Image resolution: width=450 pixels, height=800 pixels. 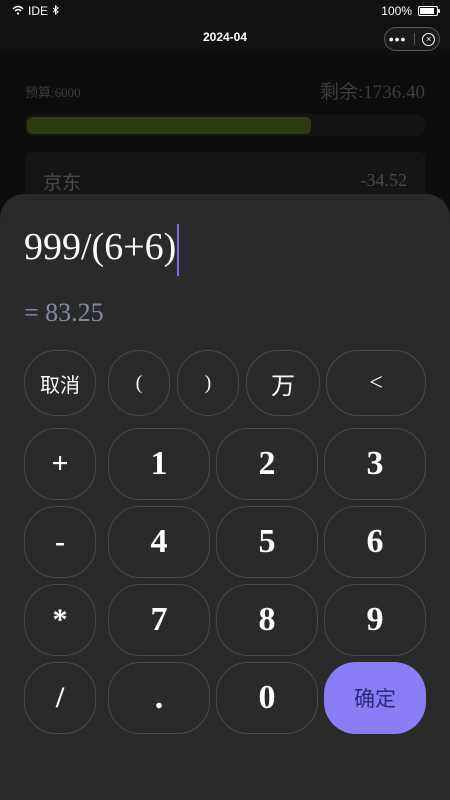 I want to click on bluetooth-icon, so click(x=55, y=11).